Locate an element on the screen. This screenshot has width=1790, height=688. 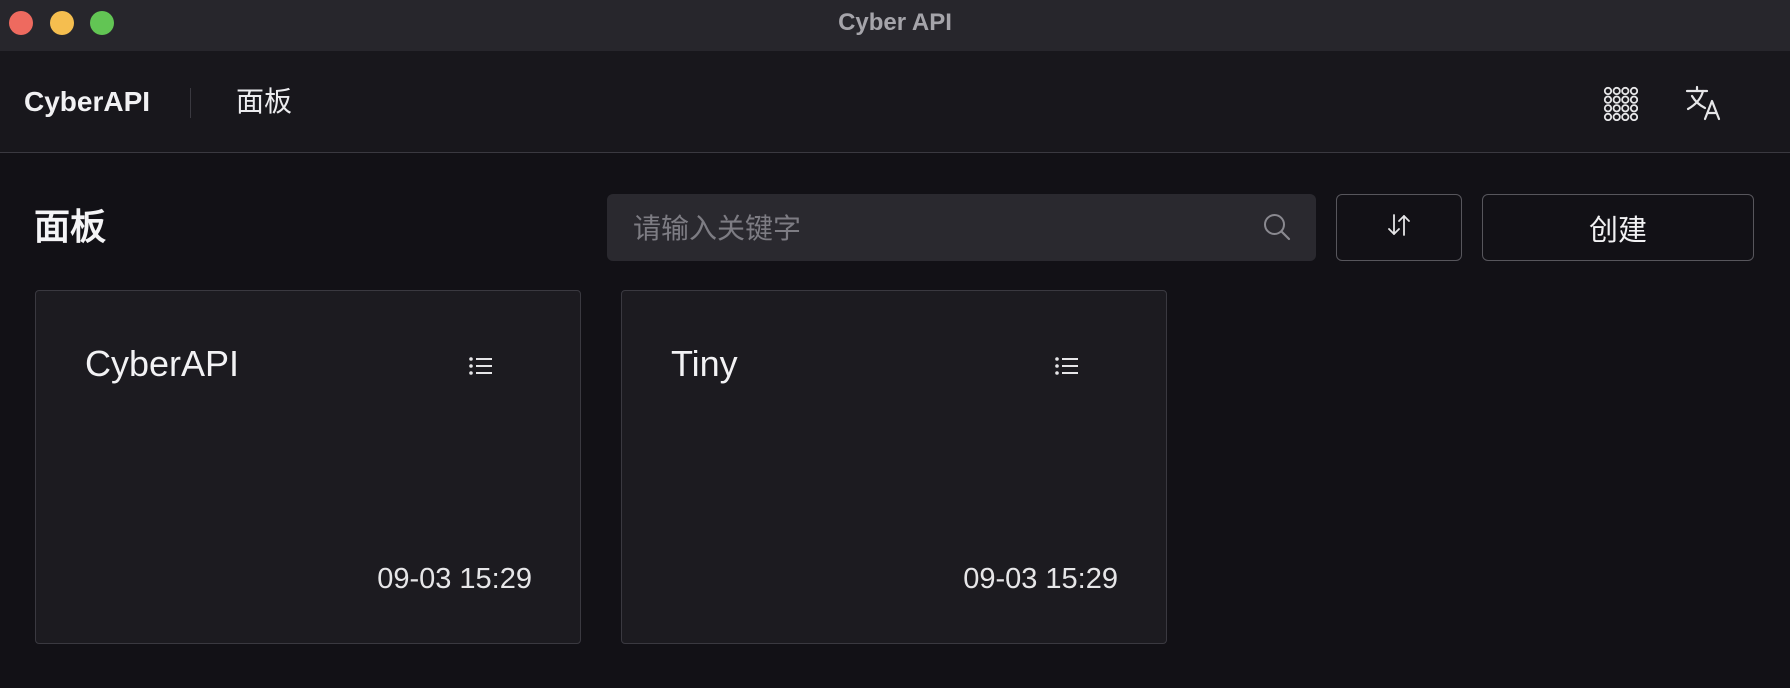
card-title: Tiny is located at coordinates (704, 363).